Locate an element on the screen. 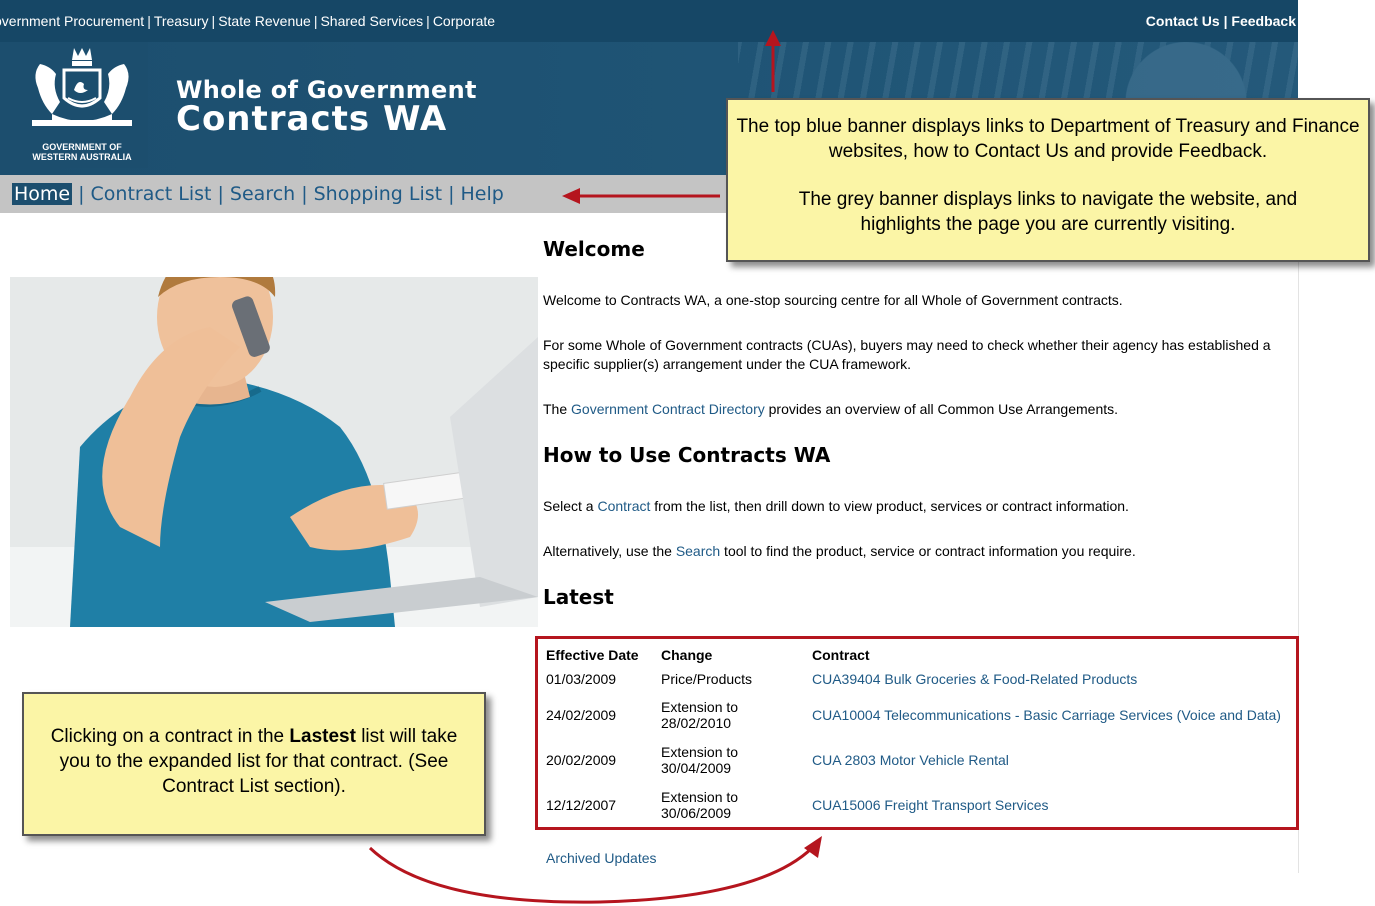  cell-change: Extension to 30/06/2009 is located at coordinates (700, 804).